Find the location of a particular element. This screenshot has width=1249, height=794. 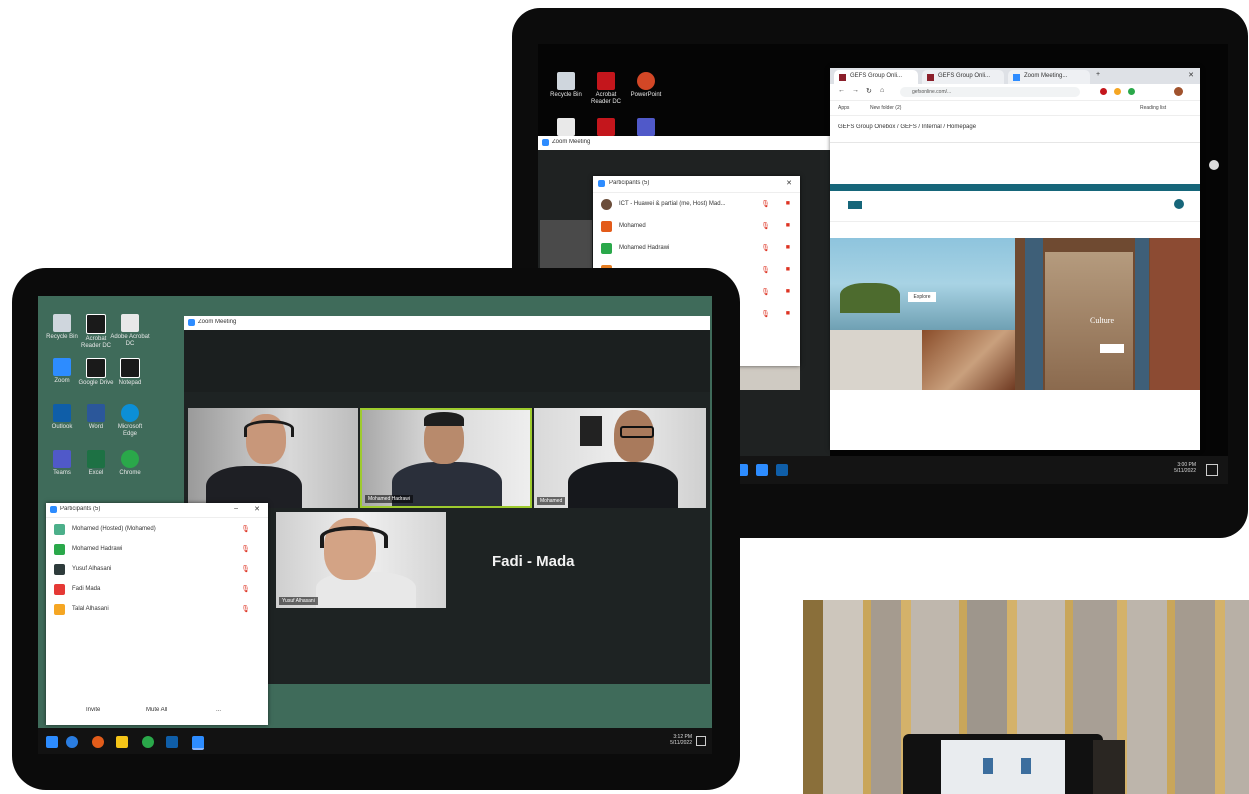

zoom-title: Zoom Meeting is located at coordinates (217, 322).